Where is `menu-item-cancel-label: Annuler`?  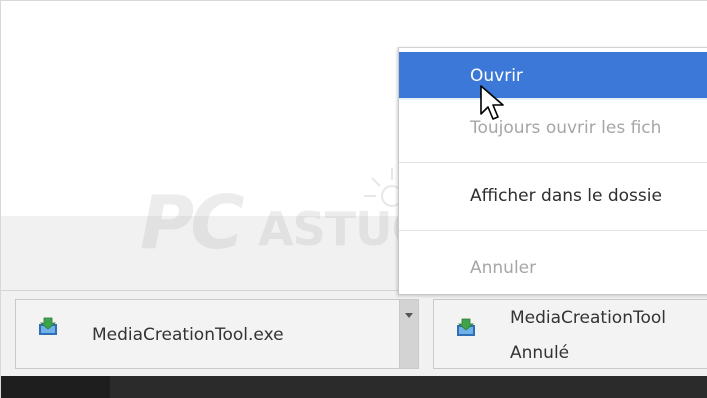
menu-item-cancel-label: Annuler is located at coordinates (503, 268).